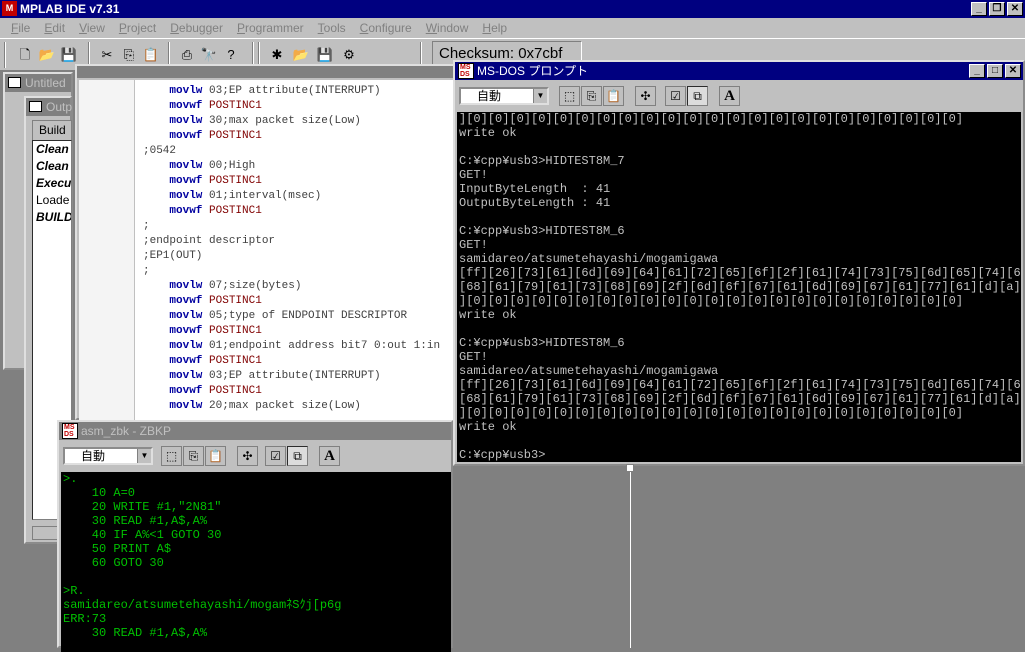 The height and width of the screenshot is (652, 1025). Describe the element at coordinates (54, 217) in the screenshot. I see `build-output-line: BUILD` at that location.